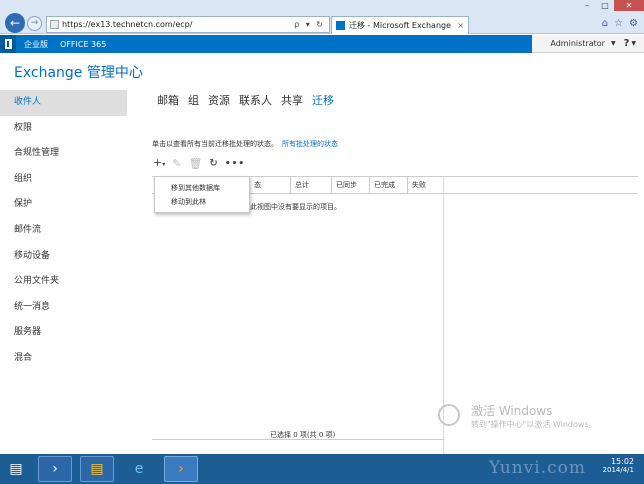 This screenshot has height=484, width=644. What do you see at coordinates (63, 205) in the screenshot?
I see `nav-item-protection: 保护` at bounding box center [63, 205].